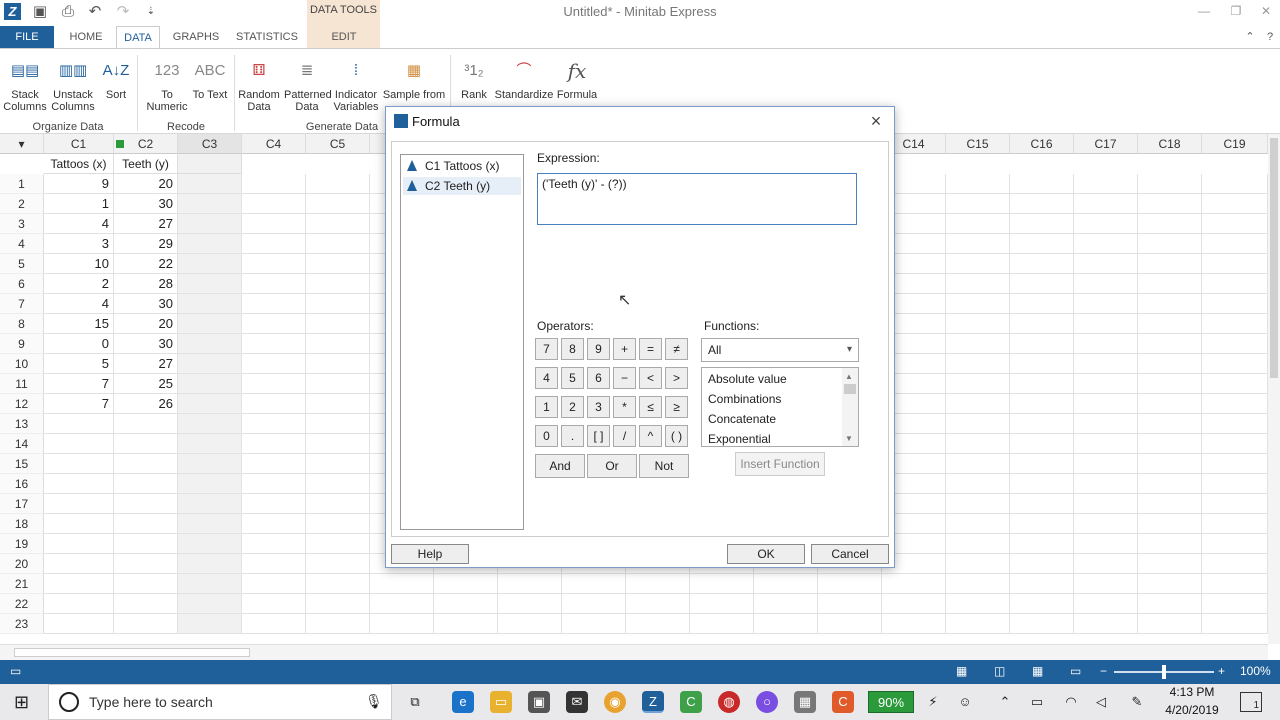 This screenshot has width=1280, height=720. I want to click on app-purple-icon: ○, so click(767, 702).